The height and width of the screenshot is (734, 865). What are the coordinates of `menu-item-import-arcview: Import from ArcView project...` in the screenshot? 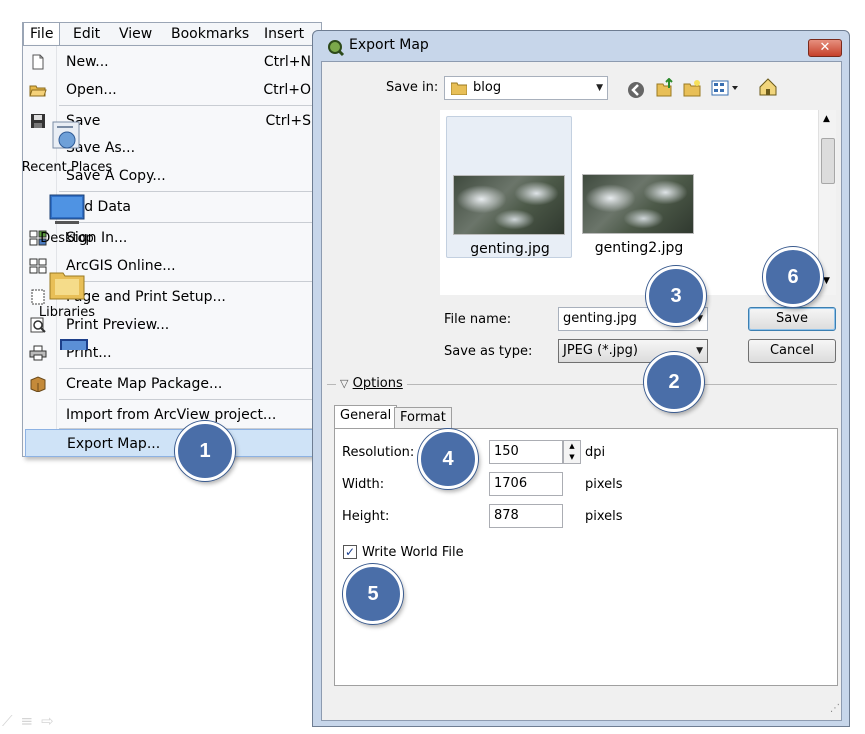 It's located at (172, 415).